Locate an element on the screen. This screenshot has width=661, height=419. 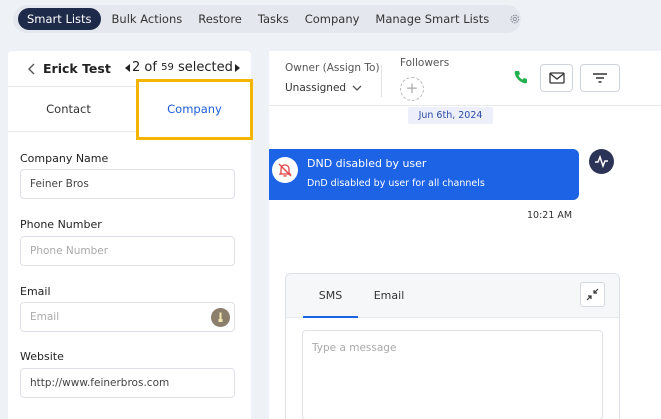
collapse-icon is located at coordinates (592, 294).